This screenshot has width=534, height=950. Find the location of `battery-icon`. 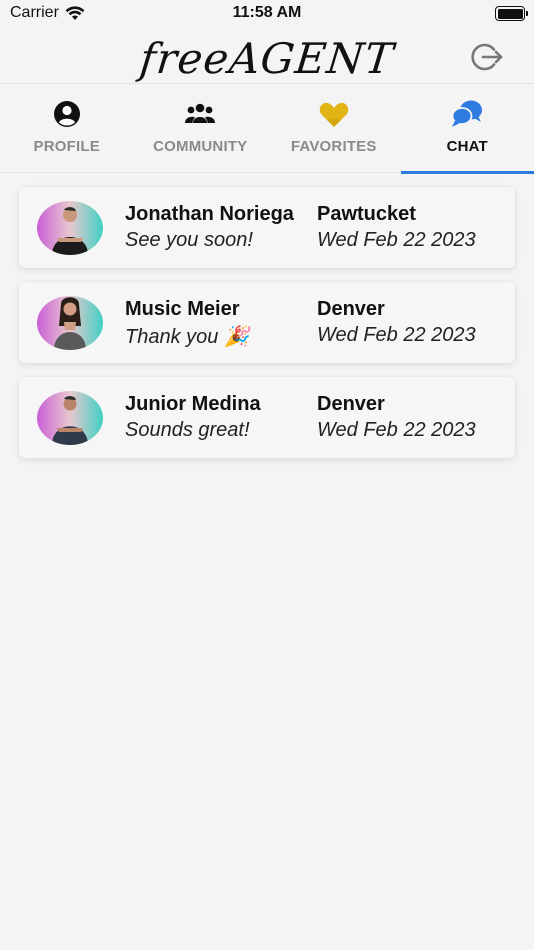

battery-icon is located at coordinates (511, 13).